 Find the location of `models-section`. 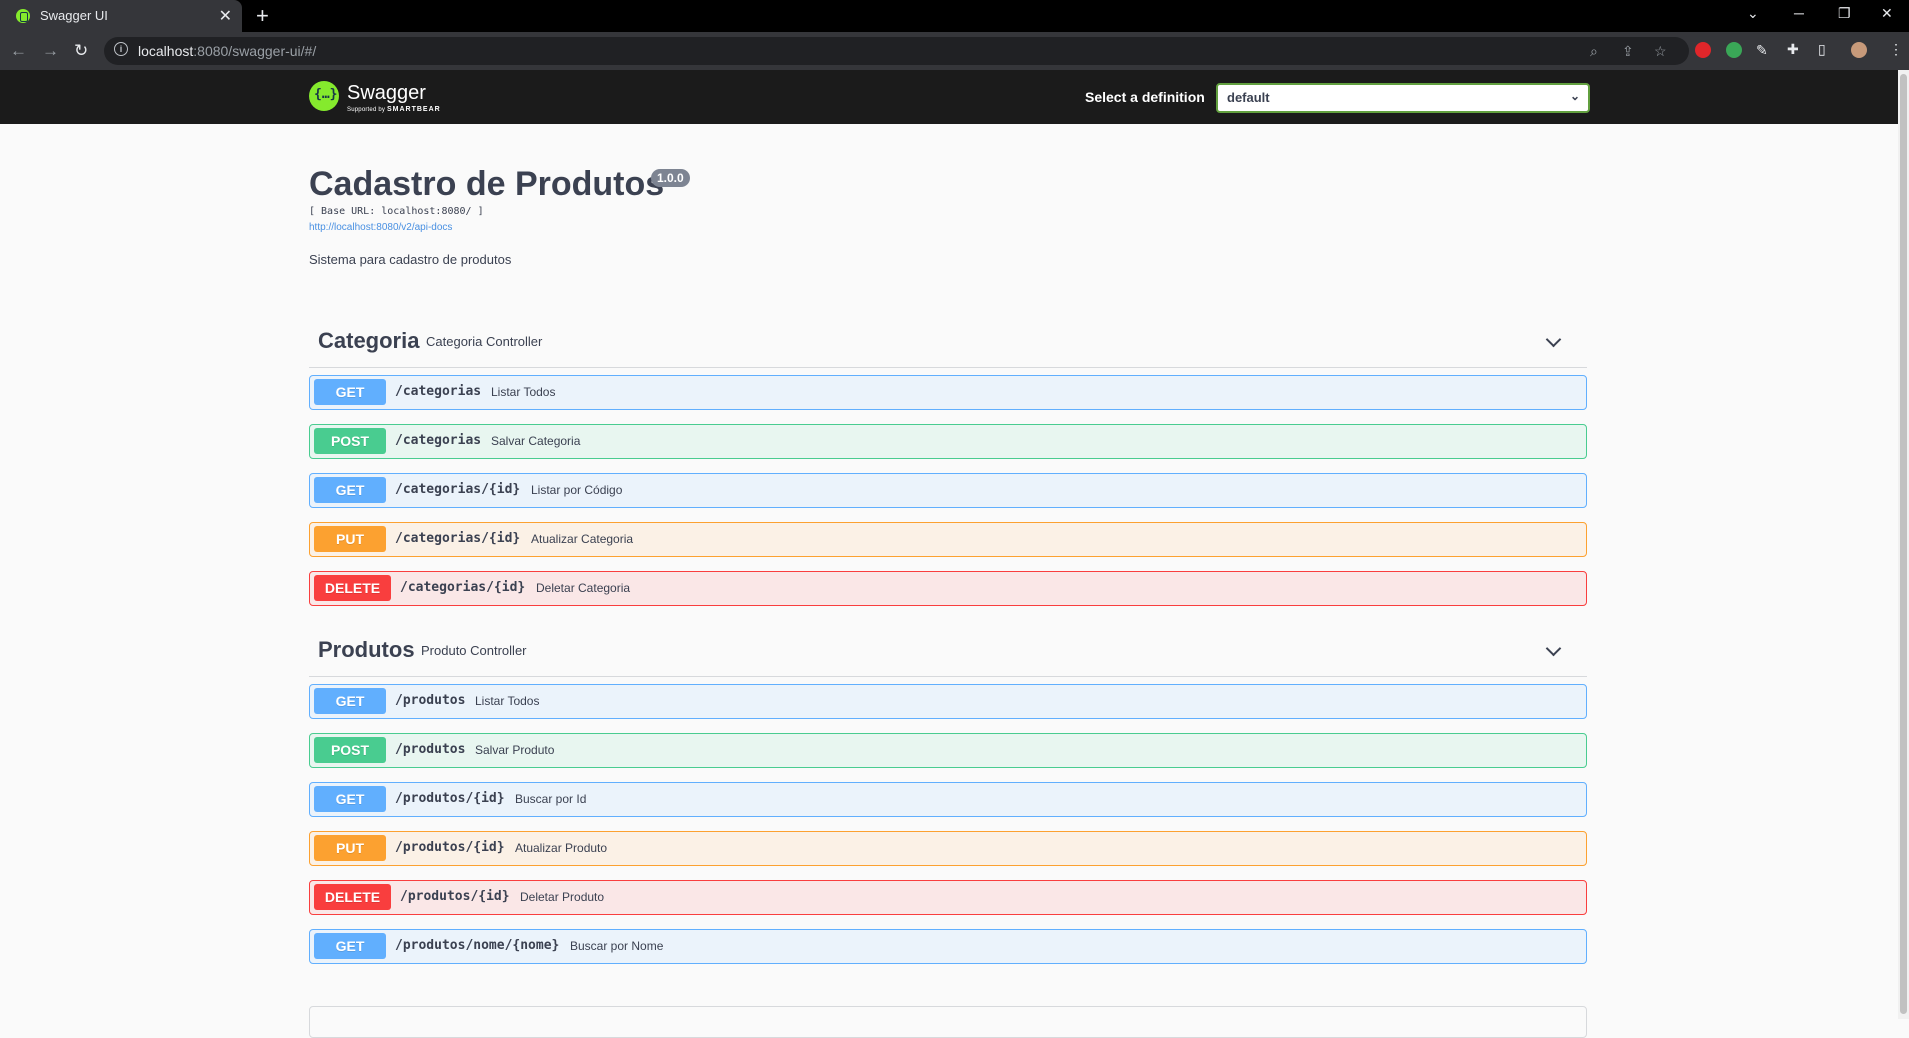

models-section is located at coordinates (948, 1022).